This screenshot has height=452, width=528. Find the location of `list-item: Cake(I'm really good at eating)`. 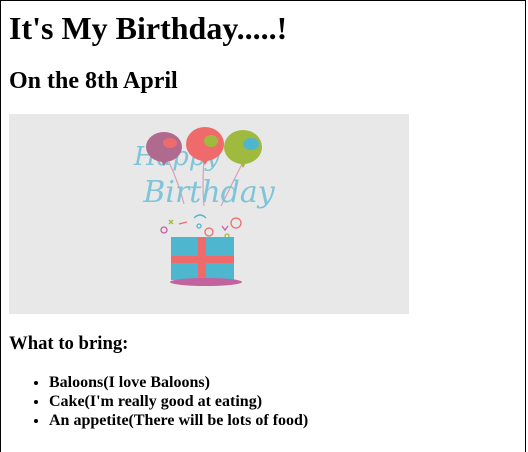

list-item: Cake(I'm really good at eating) is located at coordinates (178, 401).